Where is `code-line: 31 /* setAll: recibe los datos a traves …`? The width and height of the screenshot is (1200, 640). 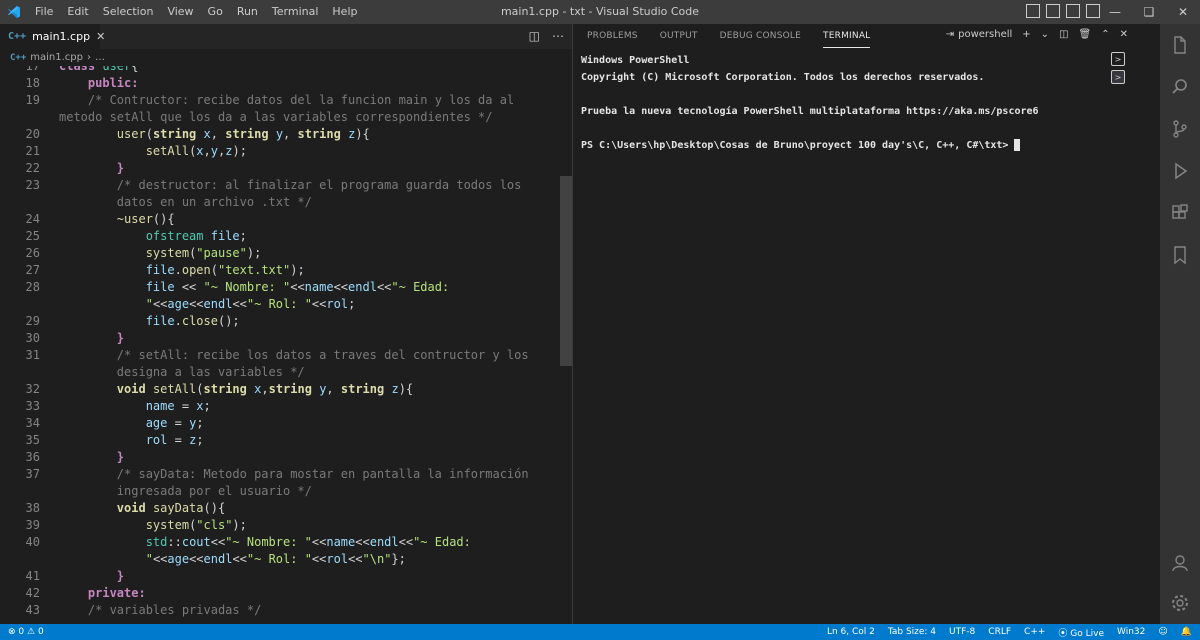 code-line: 31 /* setAll: recibe los datos a traves … is located at coordinates (280, 355).